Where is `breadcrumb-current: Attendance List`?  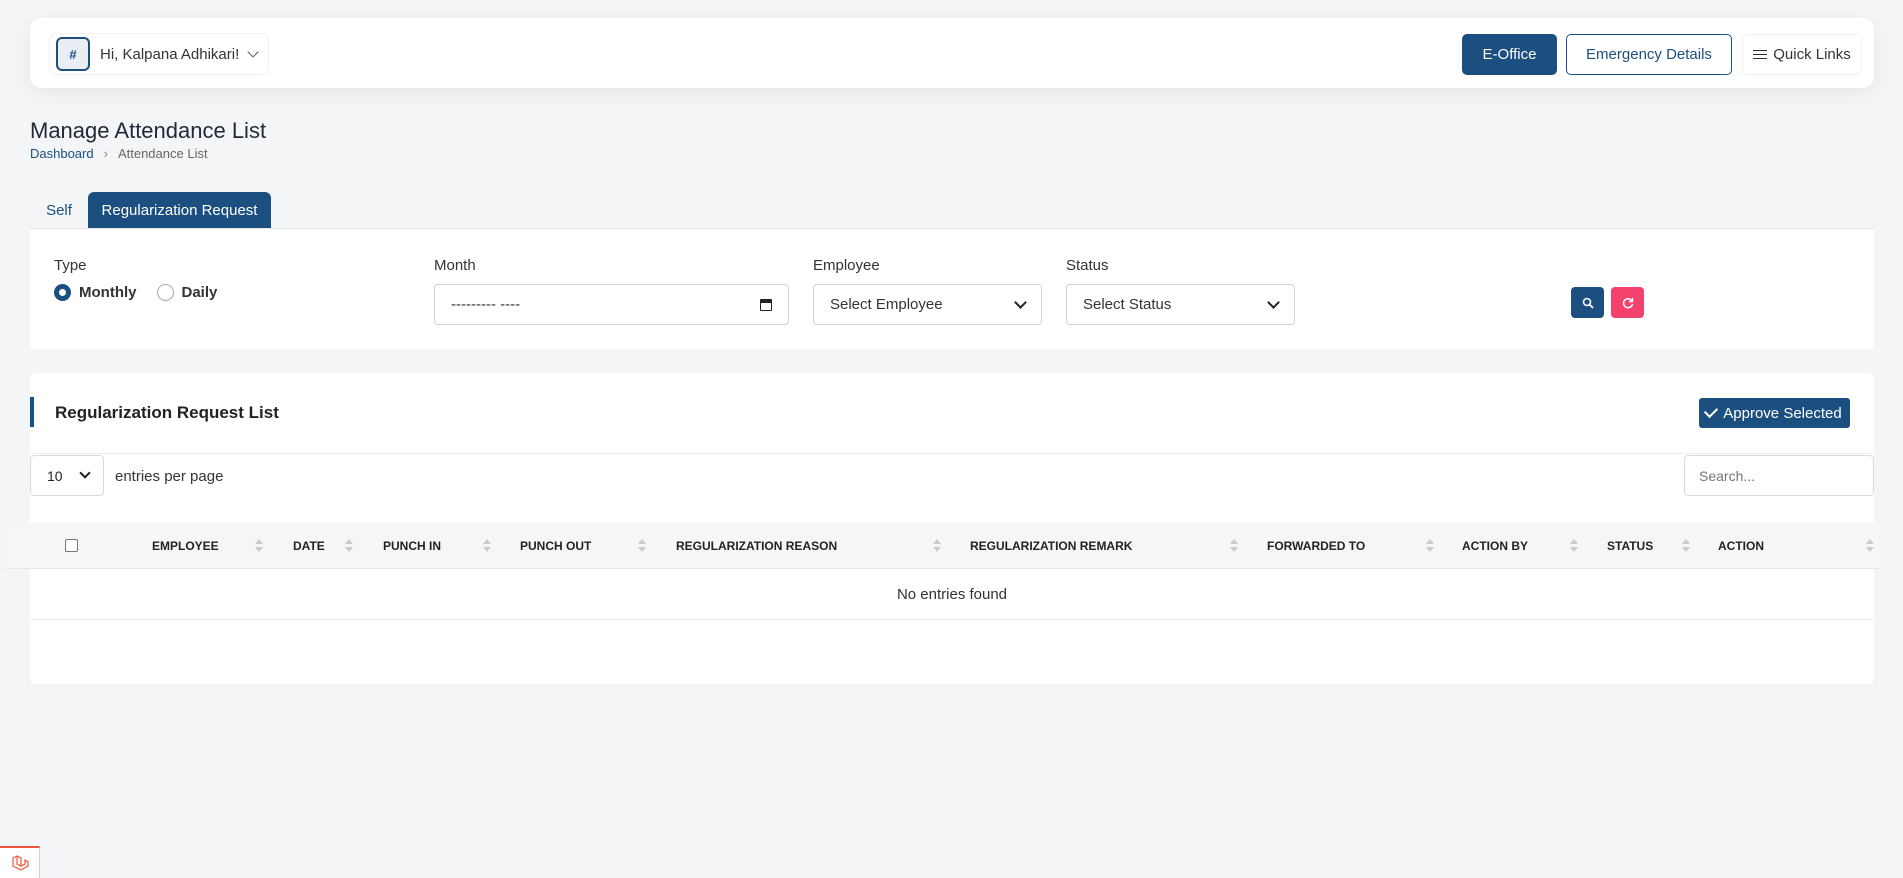 breadcrumb-current: Attendance List is located at coordinates (162, 153).